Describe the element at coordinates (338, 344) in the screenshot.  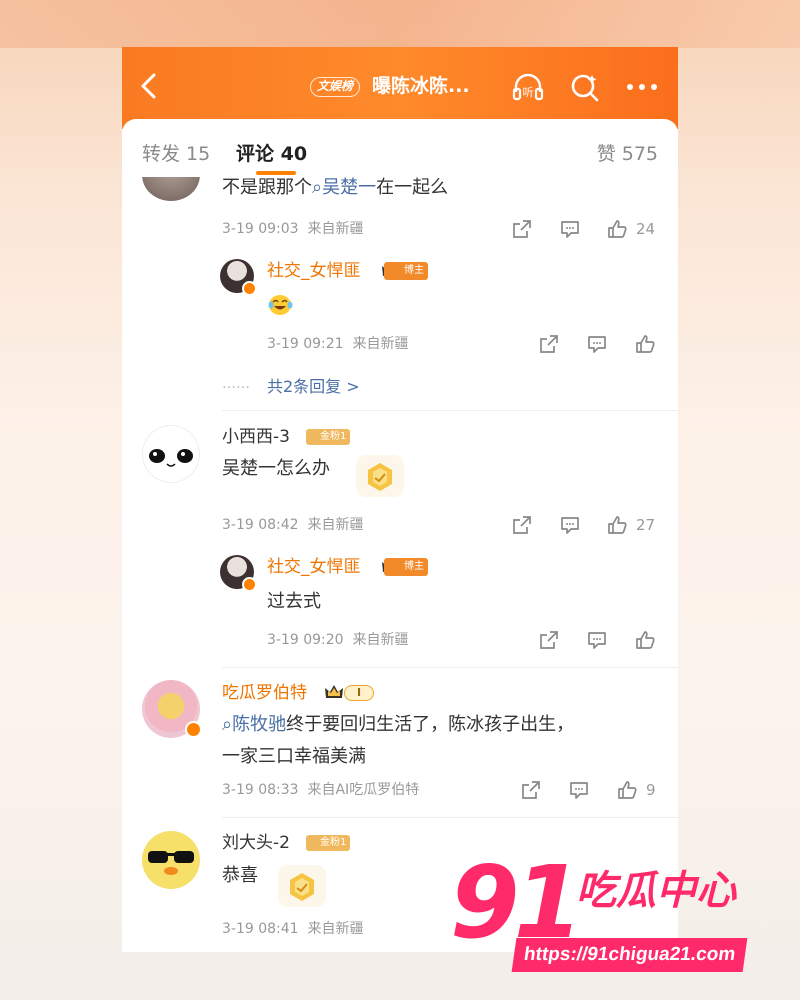
I see `reply-meta: 3-19 09:21 来自新疆` at that location.